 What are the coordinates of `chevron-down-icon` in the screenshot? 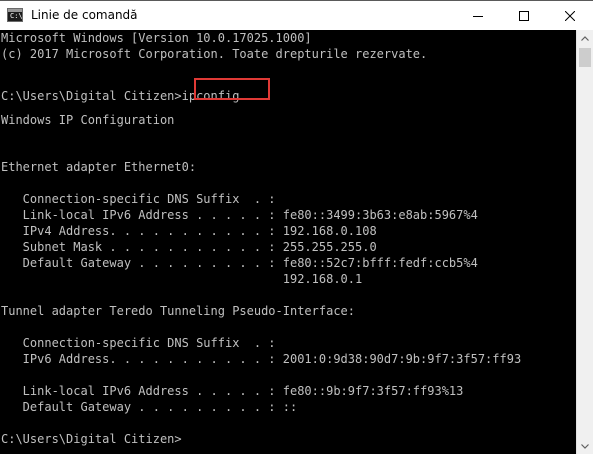 It's located at (585, 446).